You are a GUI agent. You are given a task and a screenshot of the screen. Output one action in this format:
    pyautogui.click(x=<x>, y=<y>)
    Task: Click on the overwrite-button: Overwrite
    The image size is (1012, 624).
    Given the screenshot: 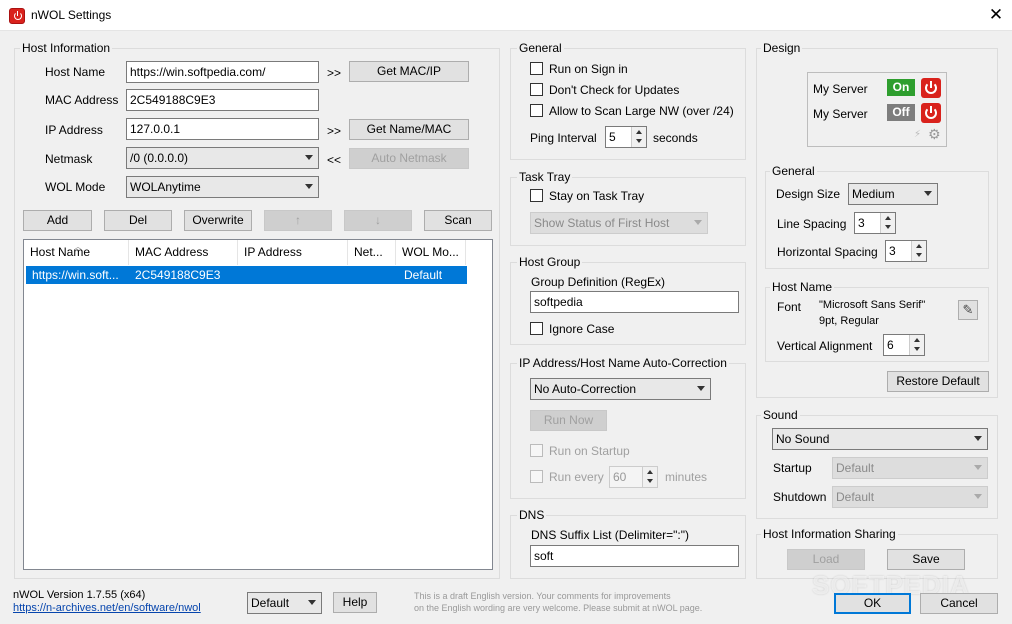 What is the action you would take?
    pyautogui.click(x=218, y=220)
    